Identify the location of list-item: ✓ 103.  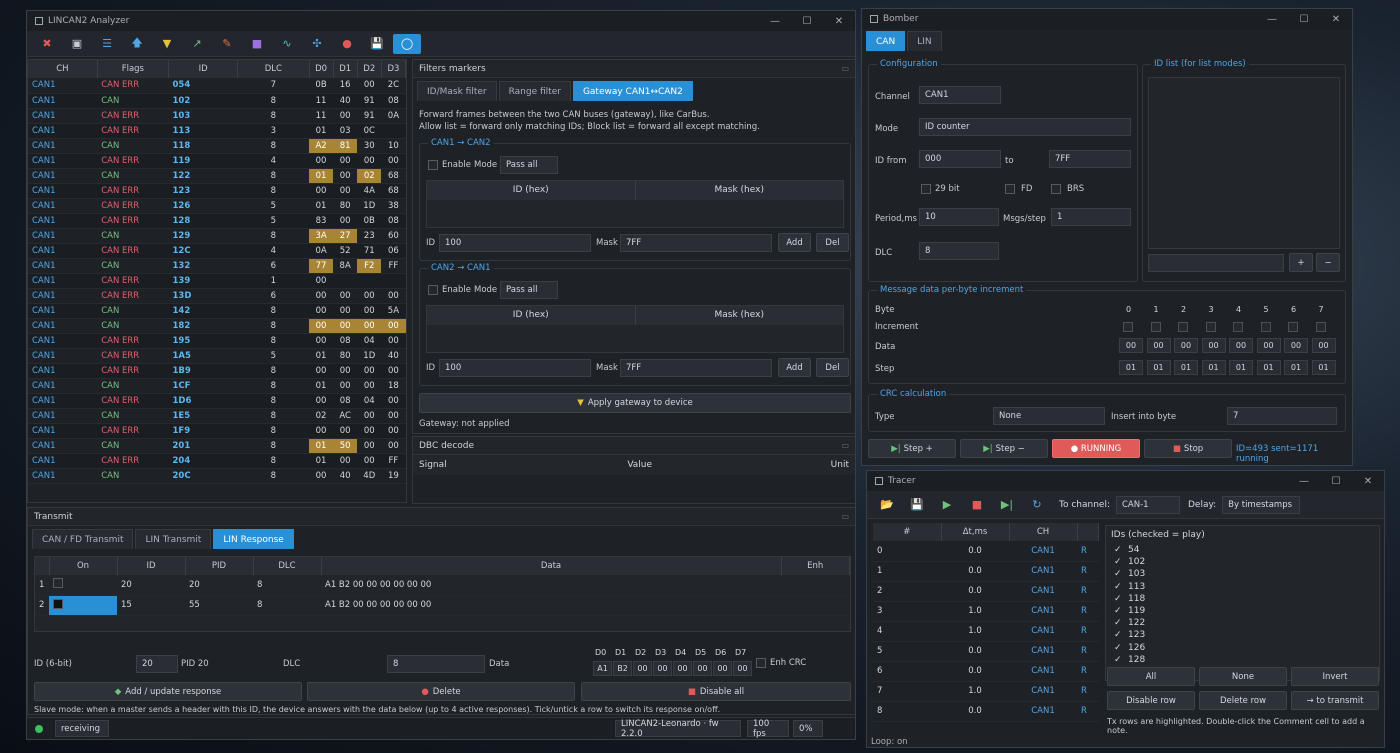
(1242, 574).